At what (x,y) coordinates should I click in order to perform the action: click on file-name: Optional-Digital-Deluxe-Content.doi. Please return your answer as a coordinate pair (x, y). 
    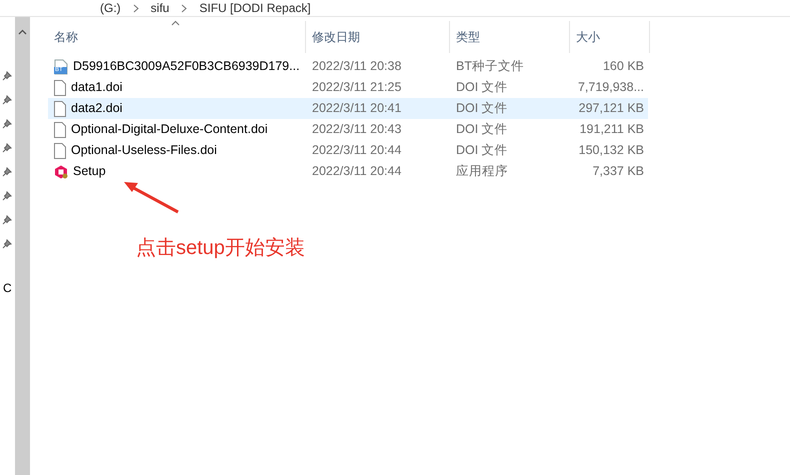
    Looking at the image, I should click on (169, 129).